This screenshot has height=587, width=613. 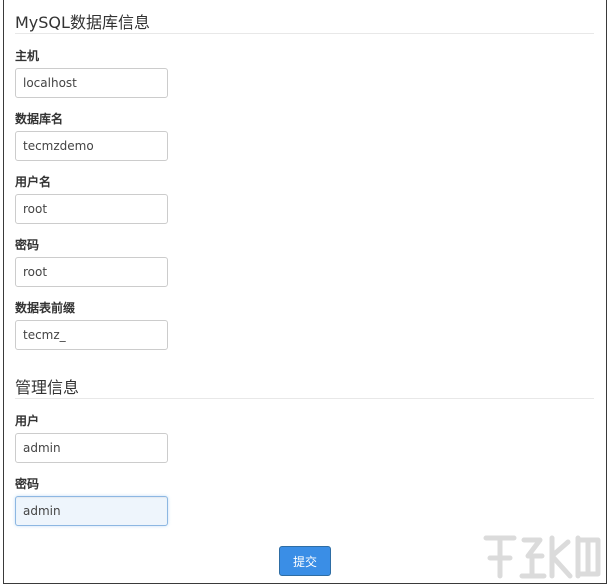 I want to click on db-name-label: 数据库名, so click(x=39, y=119).